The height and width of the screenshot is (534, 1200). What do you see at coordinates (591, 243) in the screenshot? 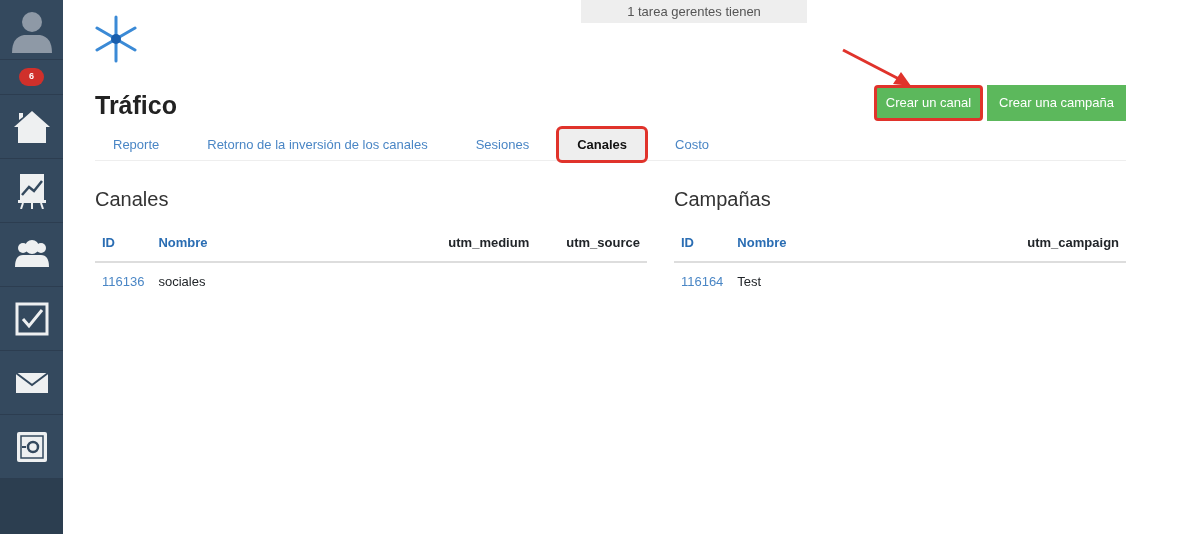
I see `column-header: utm_source` at bounding box center [591, 243].